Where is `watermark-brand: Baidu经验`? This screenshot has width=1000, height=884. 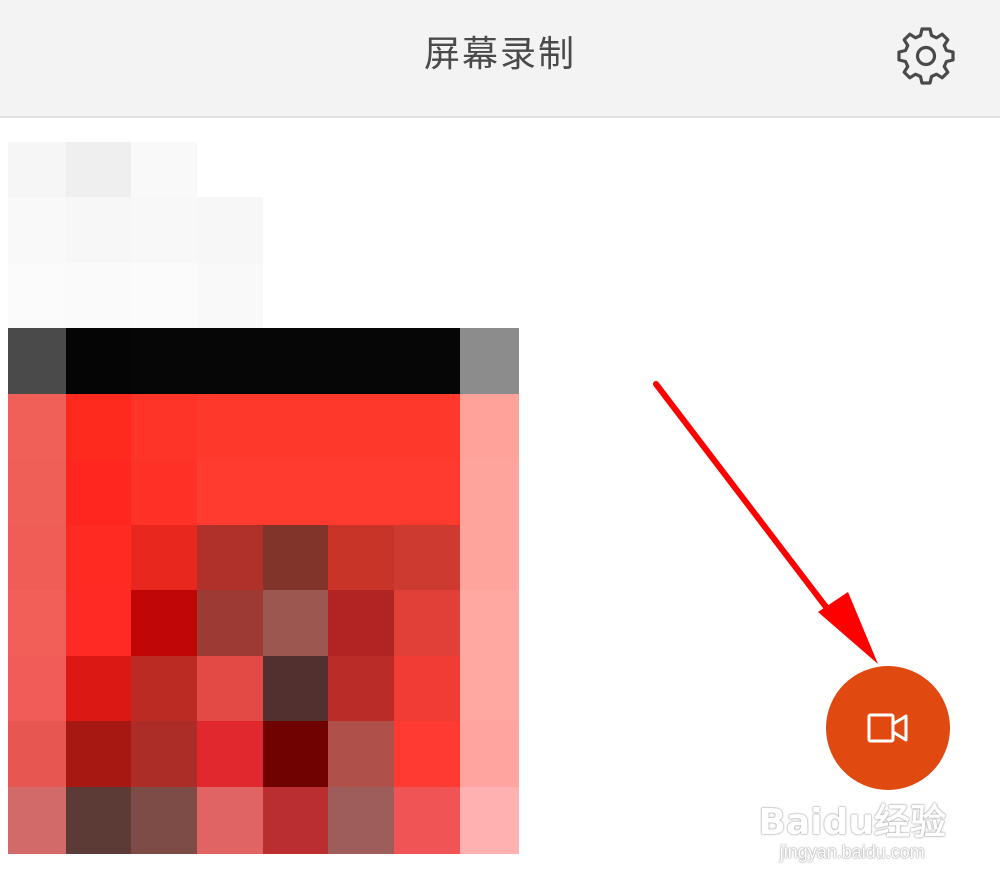
watermark-brand: Baidu经验 is located at coordinates (852, 822).